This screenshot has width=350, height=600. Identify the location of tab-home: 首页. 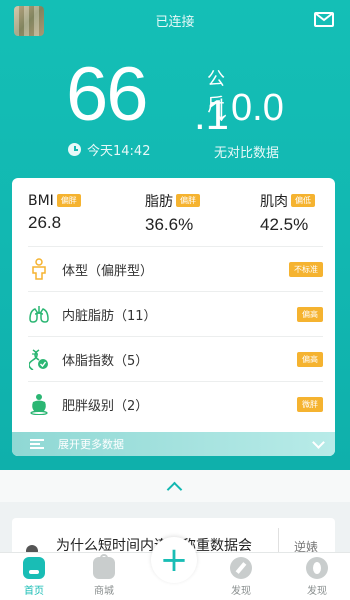
(34, 577).